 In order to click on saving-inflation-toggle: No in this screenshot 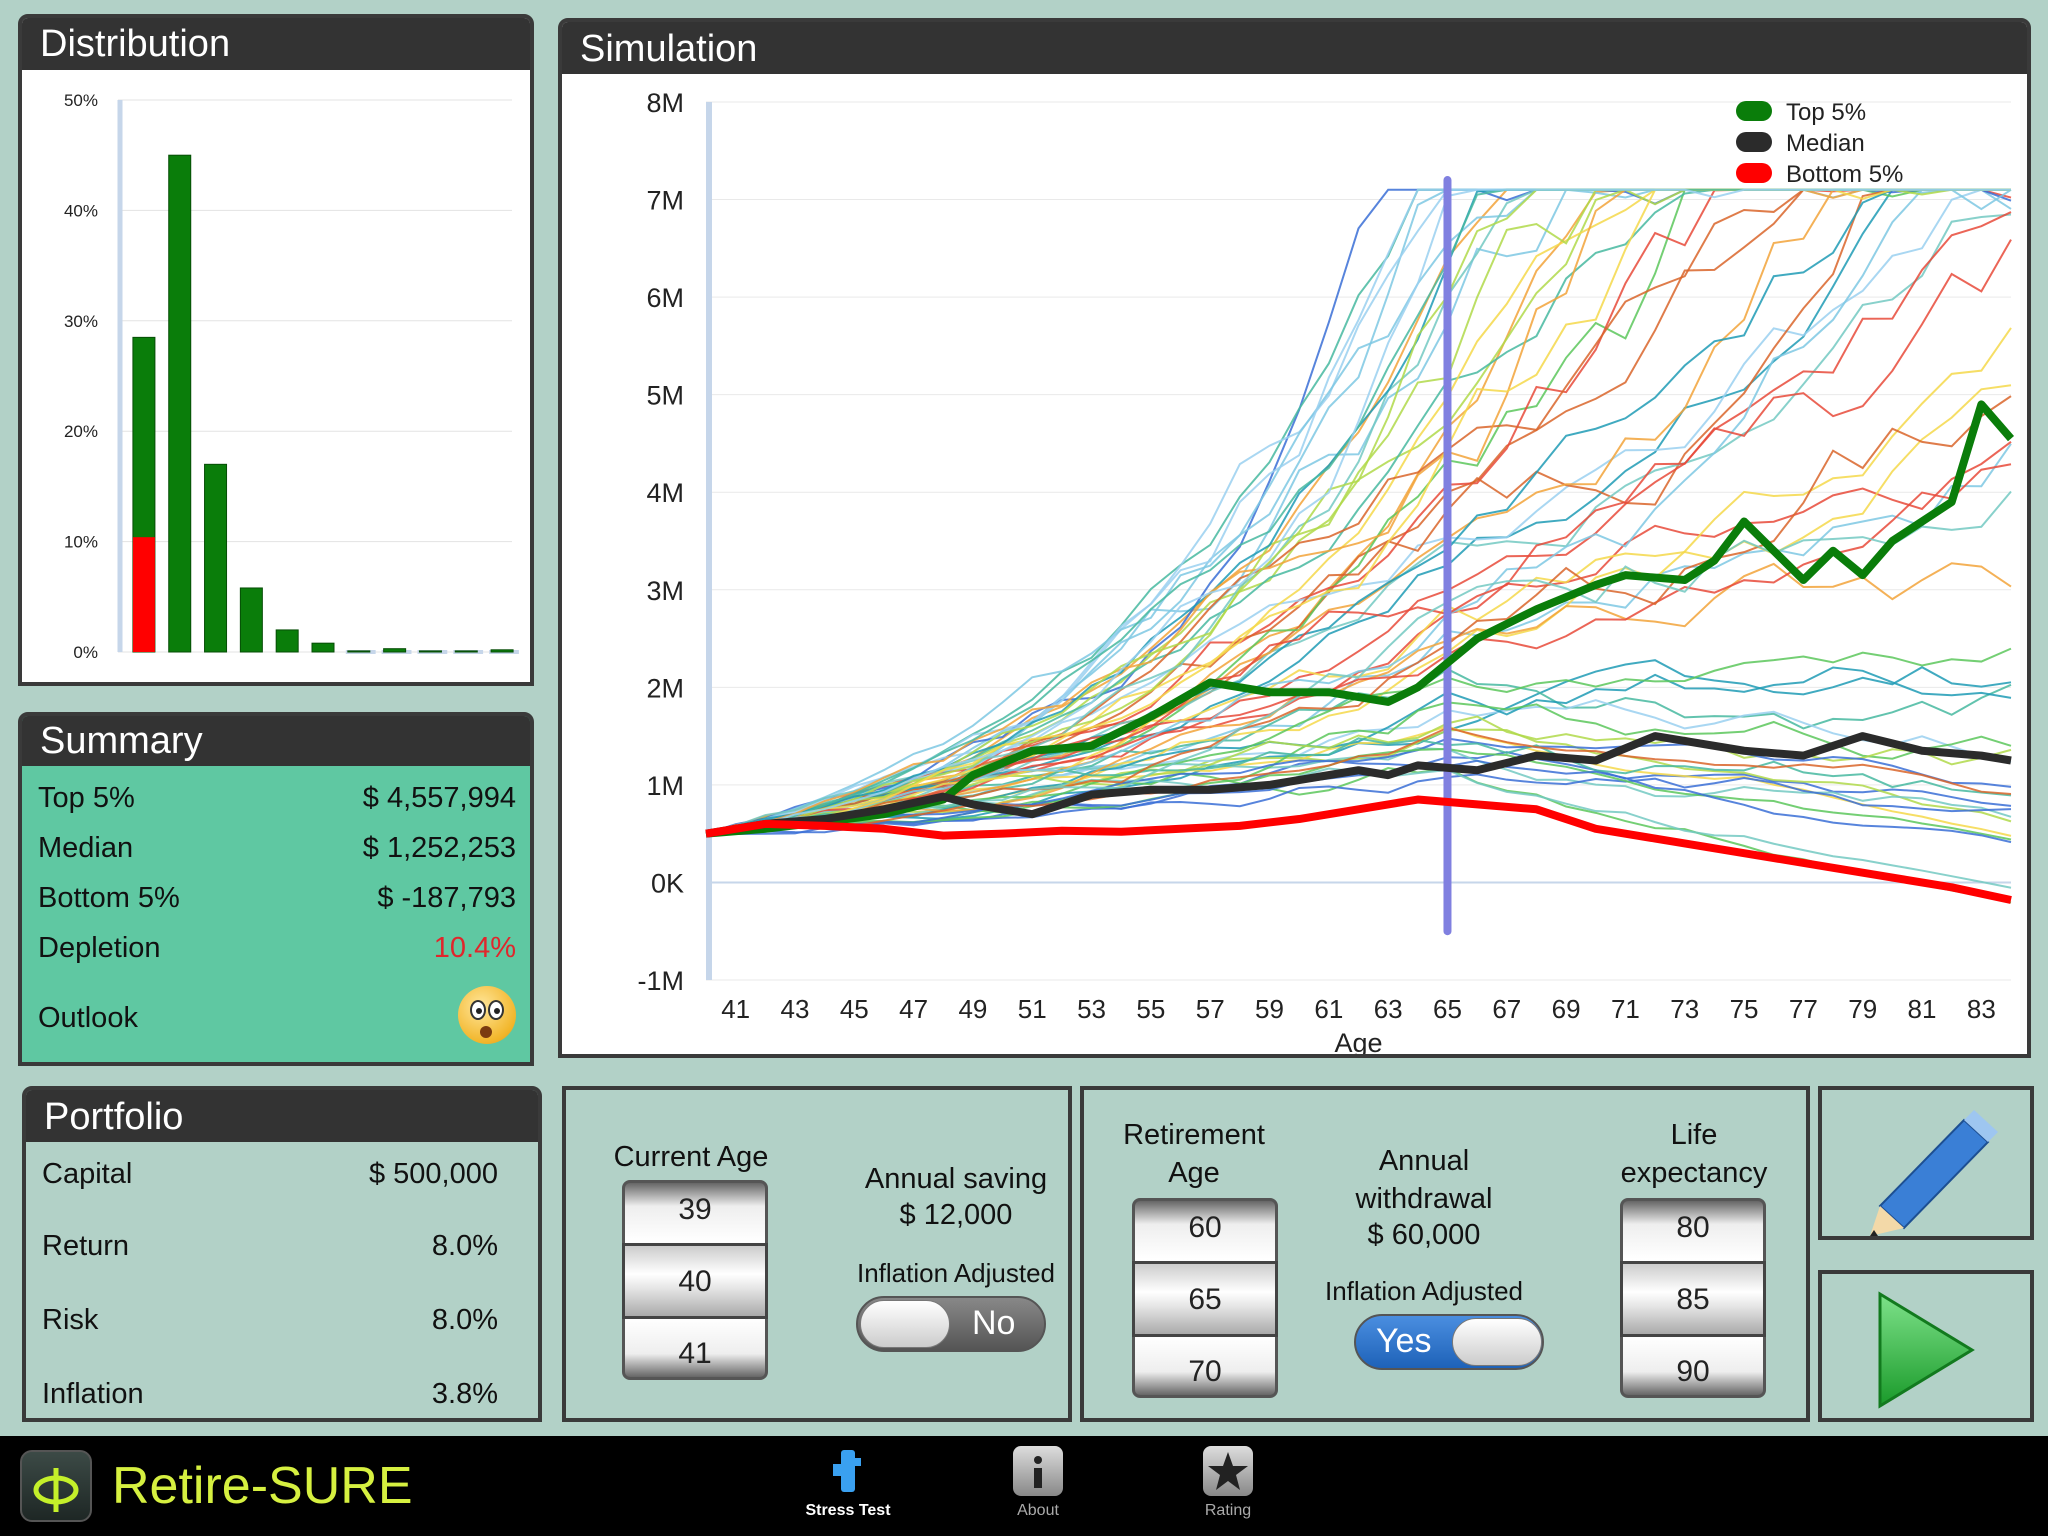, I will do `click(951, 1324)`.